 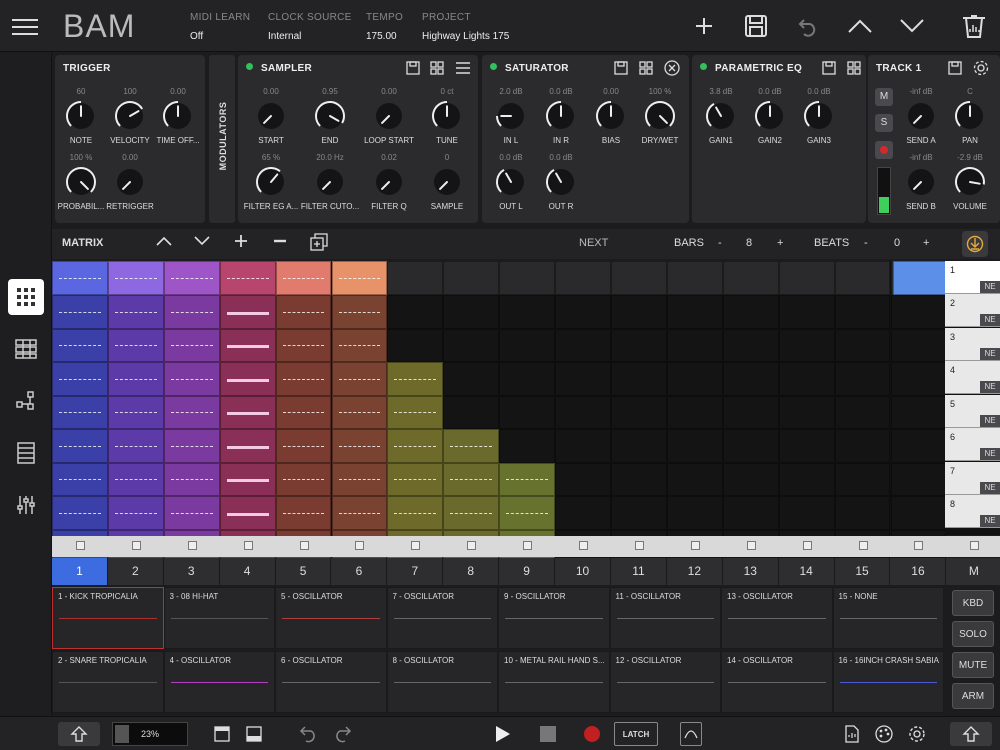 I want to click on track-number: 9, so click(x=527, y=571).